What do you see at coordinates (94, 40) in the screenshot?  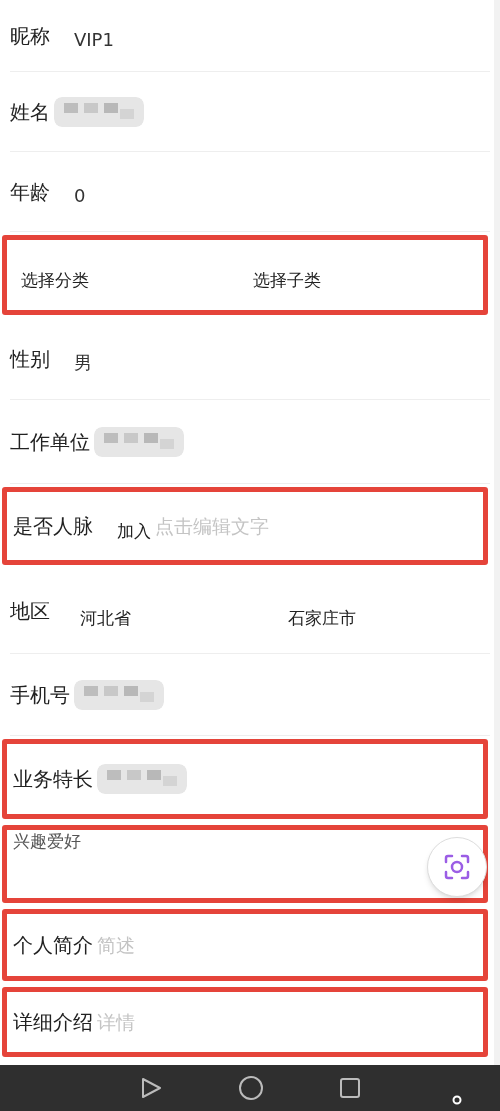 I see `field-value: VIP1` at bounding box center [94, 40].